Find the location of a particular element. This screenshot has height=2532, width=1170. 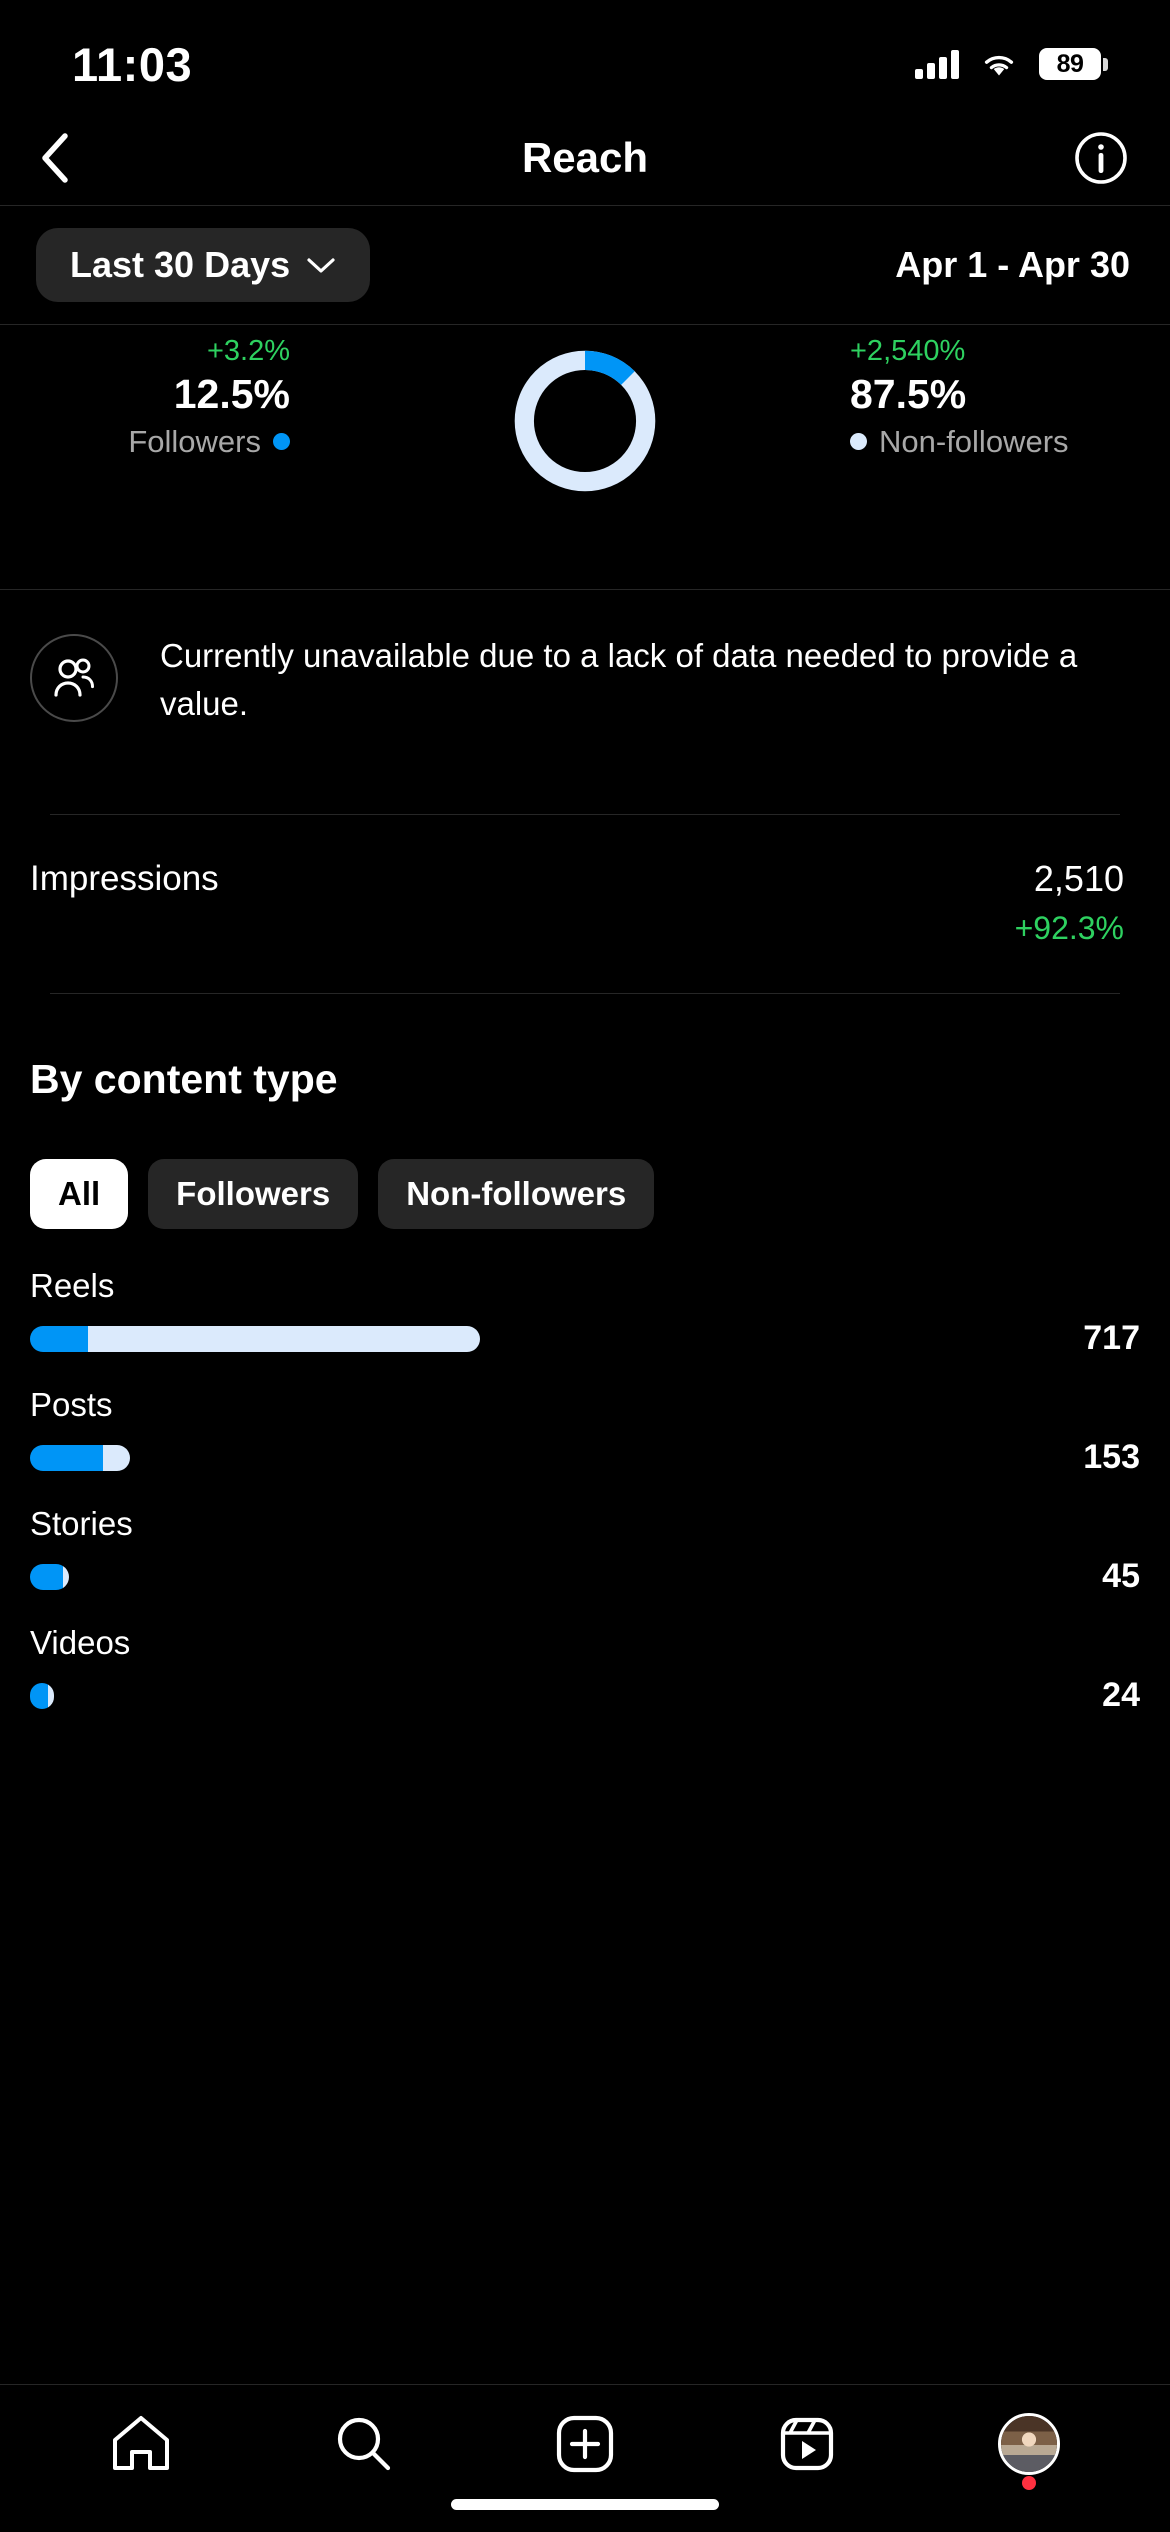

status-bar: 11:03 89 is located at coordinates (585, 55).